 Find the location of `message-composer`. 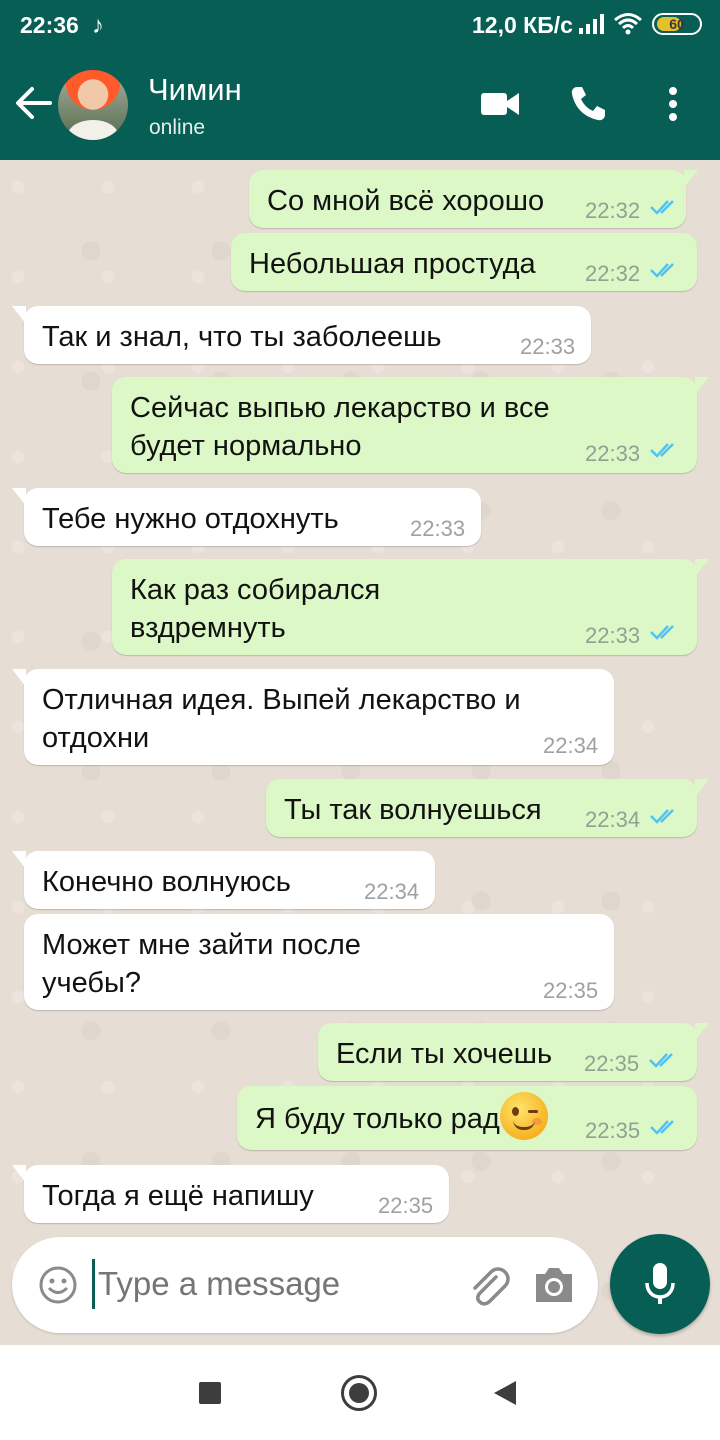

message-composer is located at coordinates (305, 1285).